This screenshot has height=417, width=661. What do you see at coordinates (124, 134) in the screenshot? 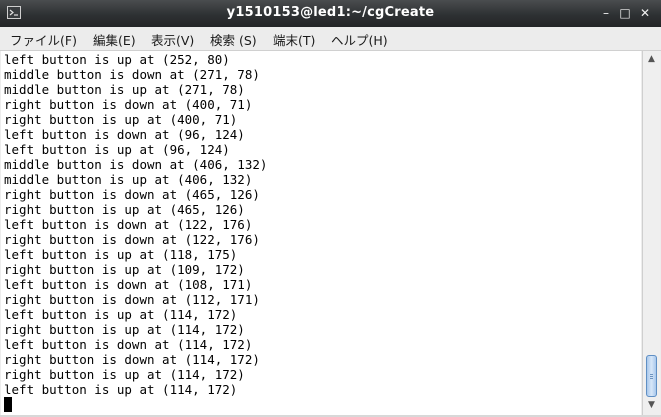
I see `terminal-line: left button is down at (96, 124)` at bounding box center [124, 134].